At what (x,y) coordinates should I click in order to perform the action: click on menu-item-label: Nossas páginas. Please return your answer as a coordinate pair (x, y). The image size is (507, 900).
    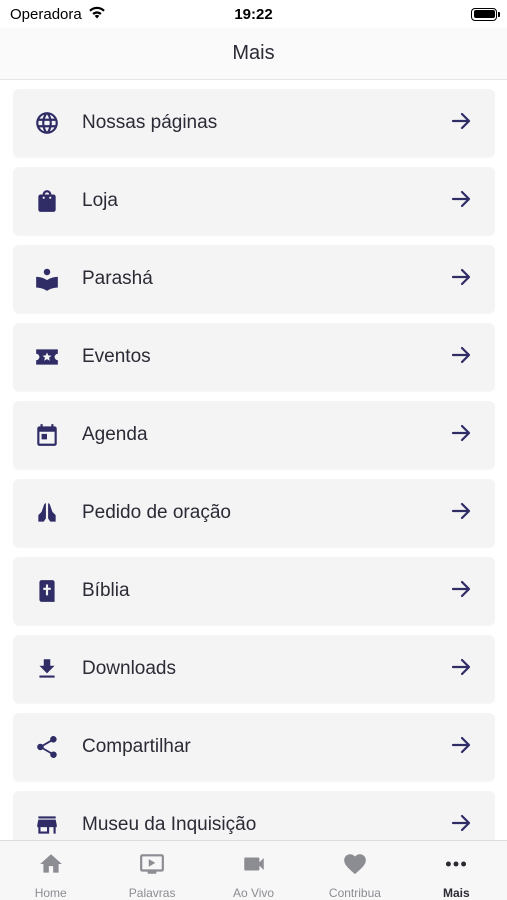
    Looking at the image, I should click on (150, 122).